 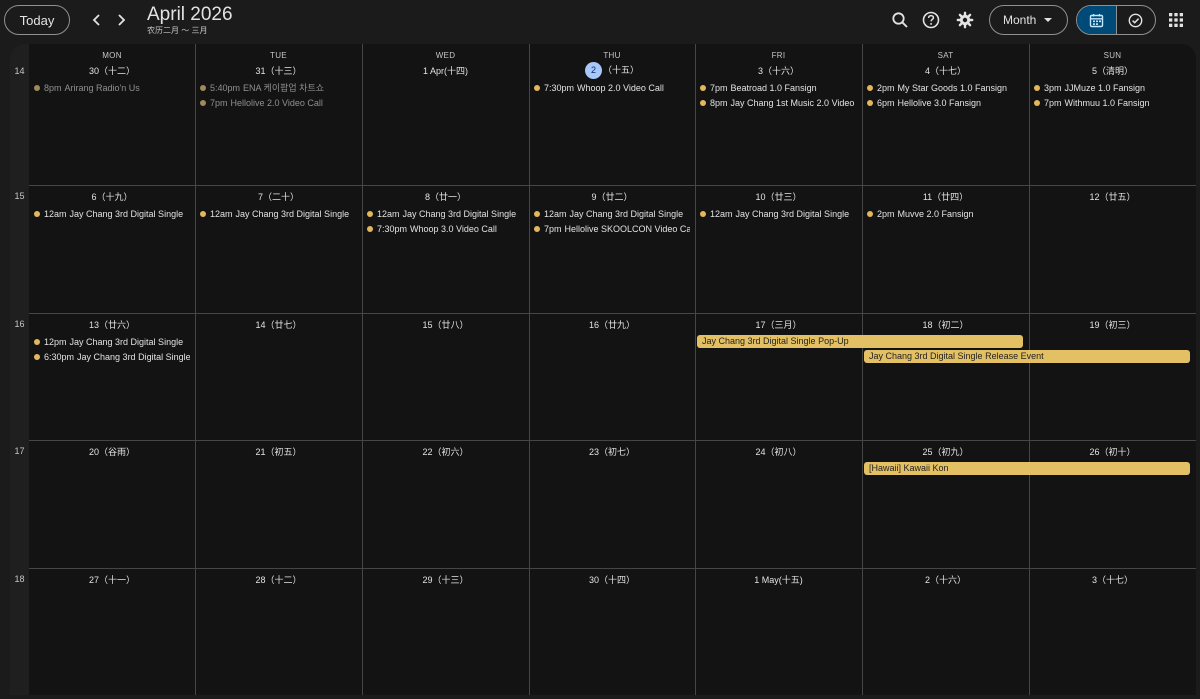 I want to click on date-label: 29（十三）, so click(x=445, y=579).